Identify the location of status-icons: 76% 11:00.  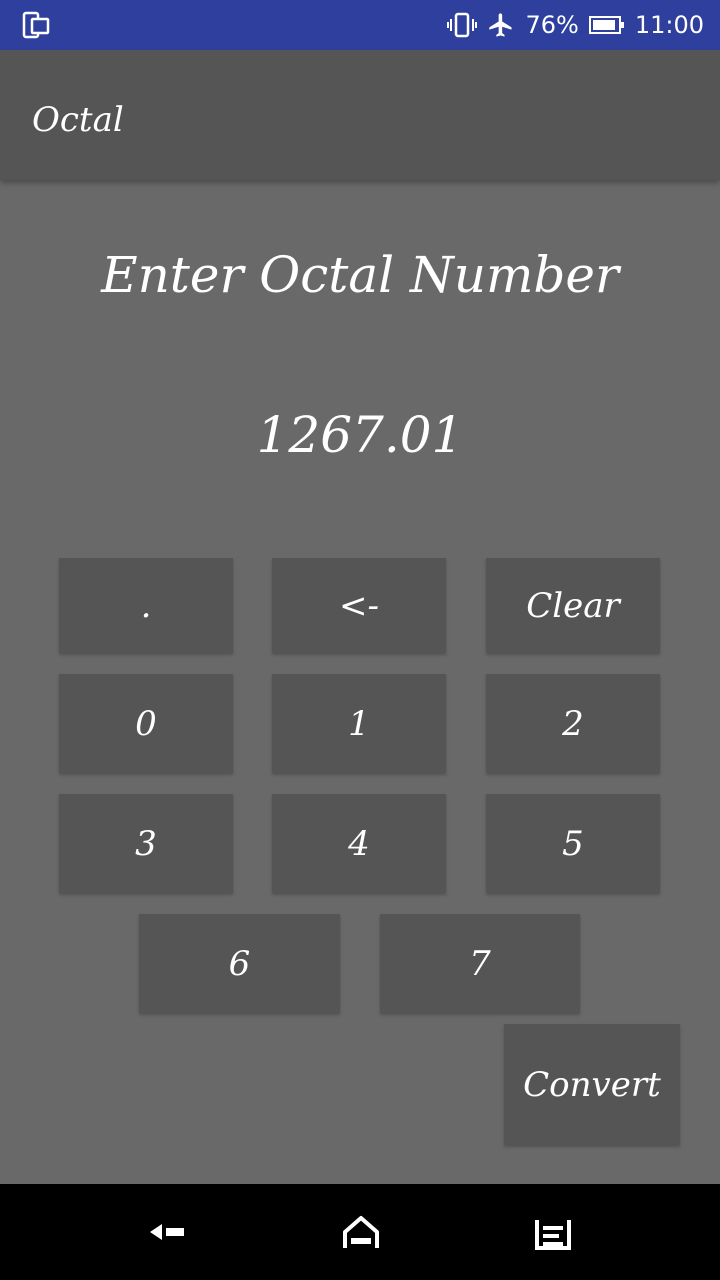
(575, 25).